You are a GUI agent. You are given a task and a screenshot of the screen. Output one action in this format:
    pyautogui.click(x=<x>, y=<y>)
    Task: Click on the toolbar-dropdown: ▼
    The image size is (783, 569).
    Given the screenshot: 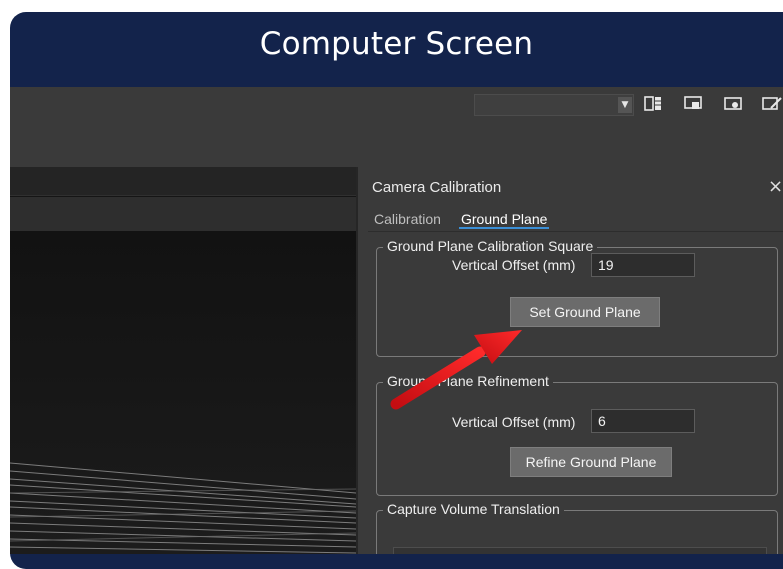 What is the action you would take?
    pyautogui.click(x=554, y=105)
    